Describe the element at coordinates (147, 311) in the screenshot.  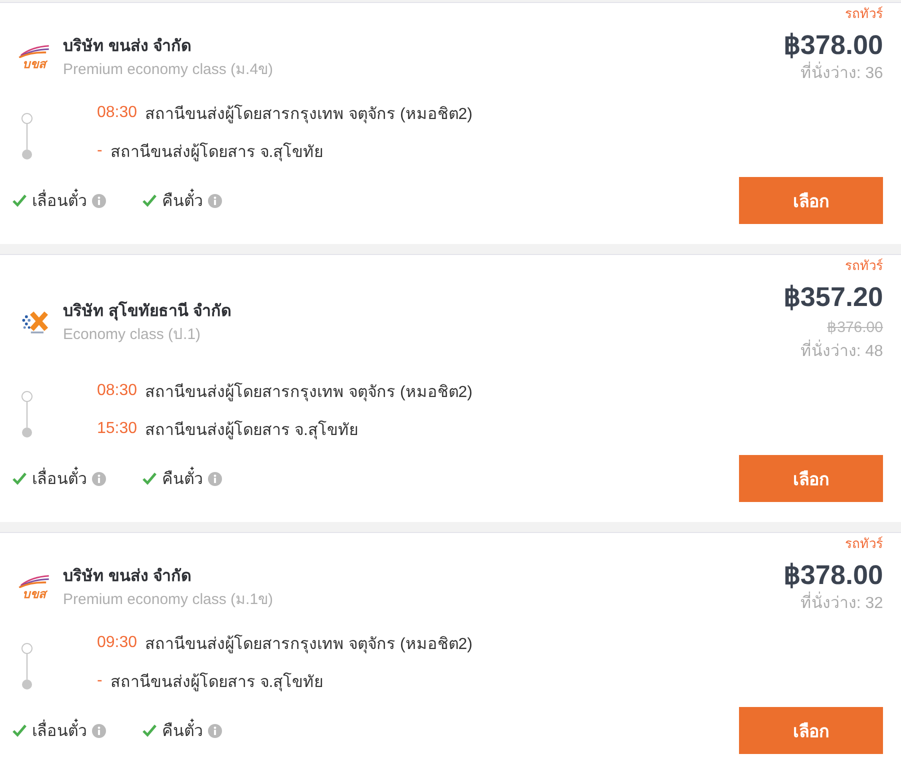
I see `operator-name: บริษัท สุโขทัยธานี จำกัด` at that location.